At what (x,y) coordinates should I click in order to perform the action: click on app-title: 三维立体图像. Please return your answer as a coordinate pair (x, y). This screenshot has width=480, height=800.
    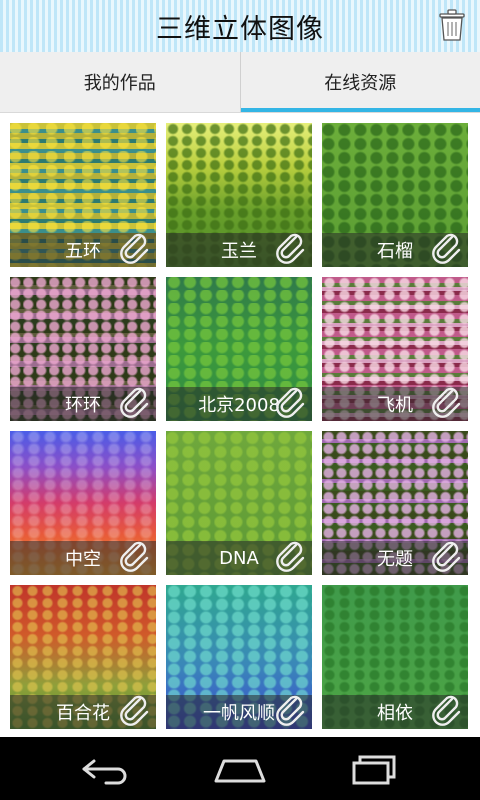
    Looking at the image, I should click on (240, 29).